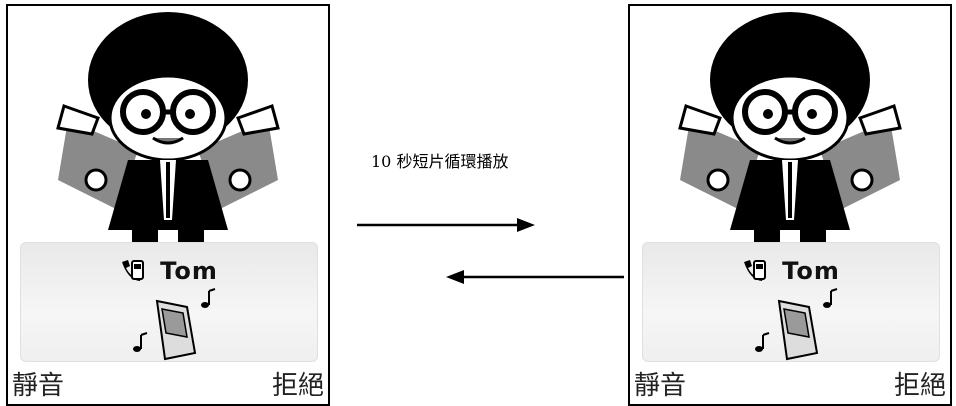  I want to click on arrow-right-icon, so click(446, 225).